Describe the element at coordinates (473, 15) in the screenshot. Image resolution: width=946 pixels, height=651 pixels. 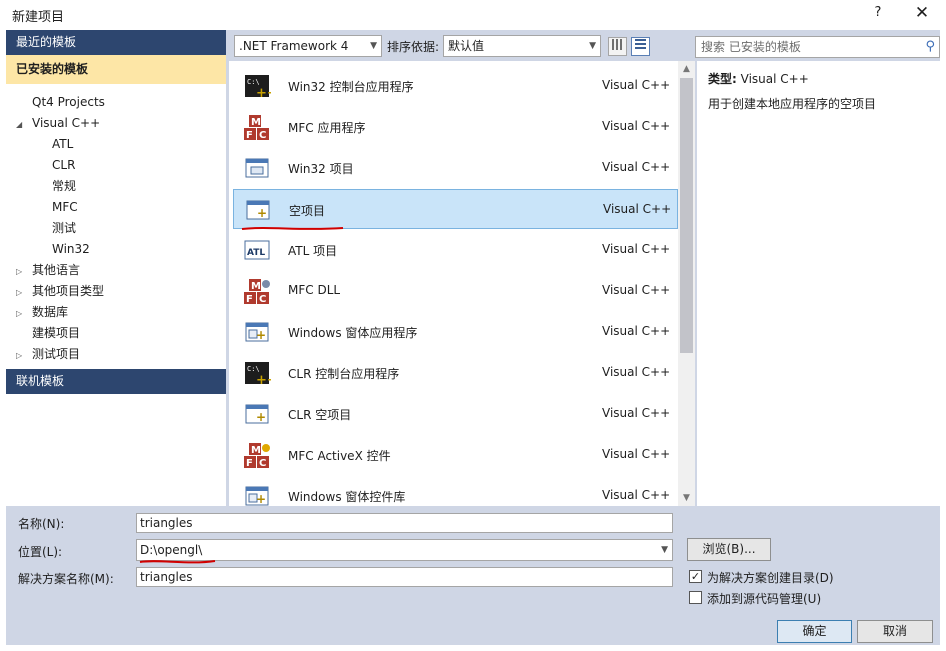
I see `title-bar: 新建项目 ? ✕` at that location.